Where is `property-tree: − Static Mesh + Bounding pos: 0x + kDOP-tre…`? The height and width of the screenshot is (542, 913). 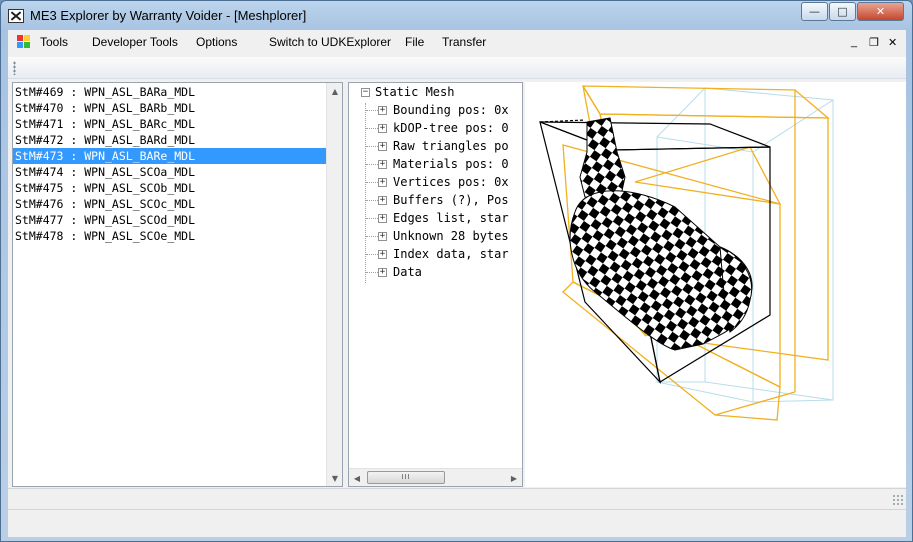 property-tree: − Static Mesh + Bounding pos: 0x + kDOP-tre… is located at coordinates (435, 275).